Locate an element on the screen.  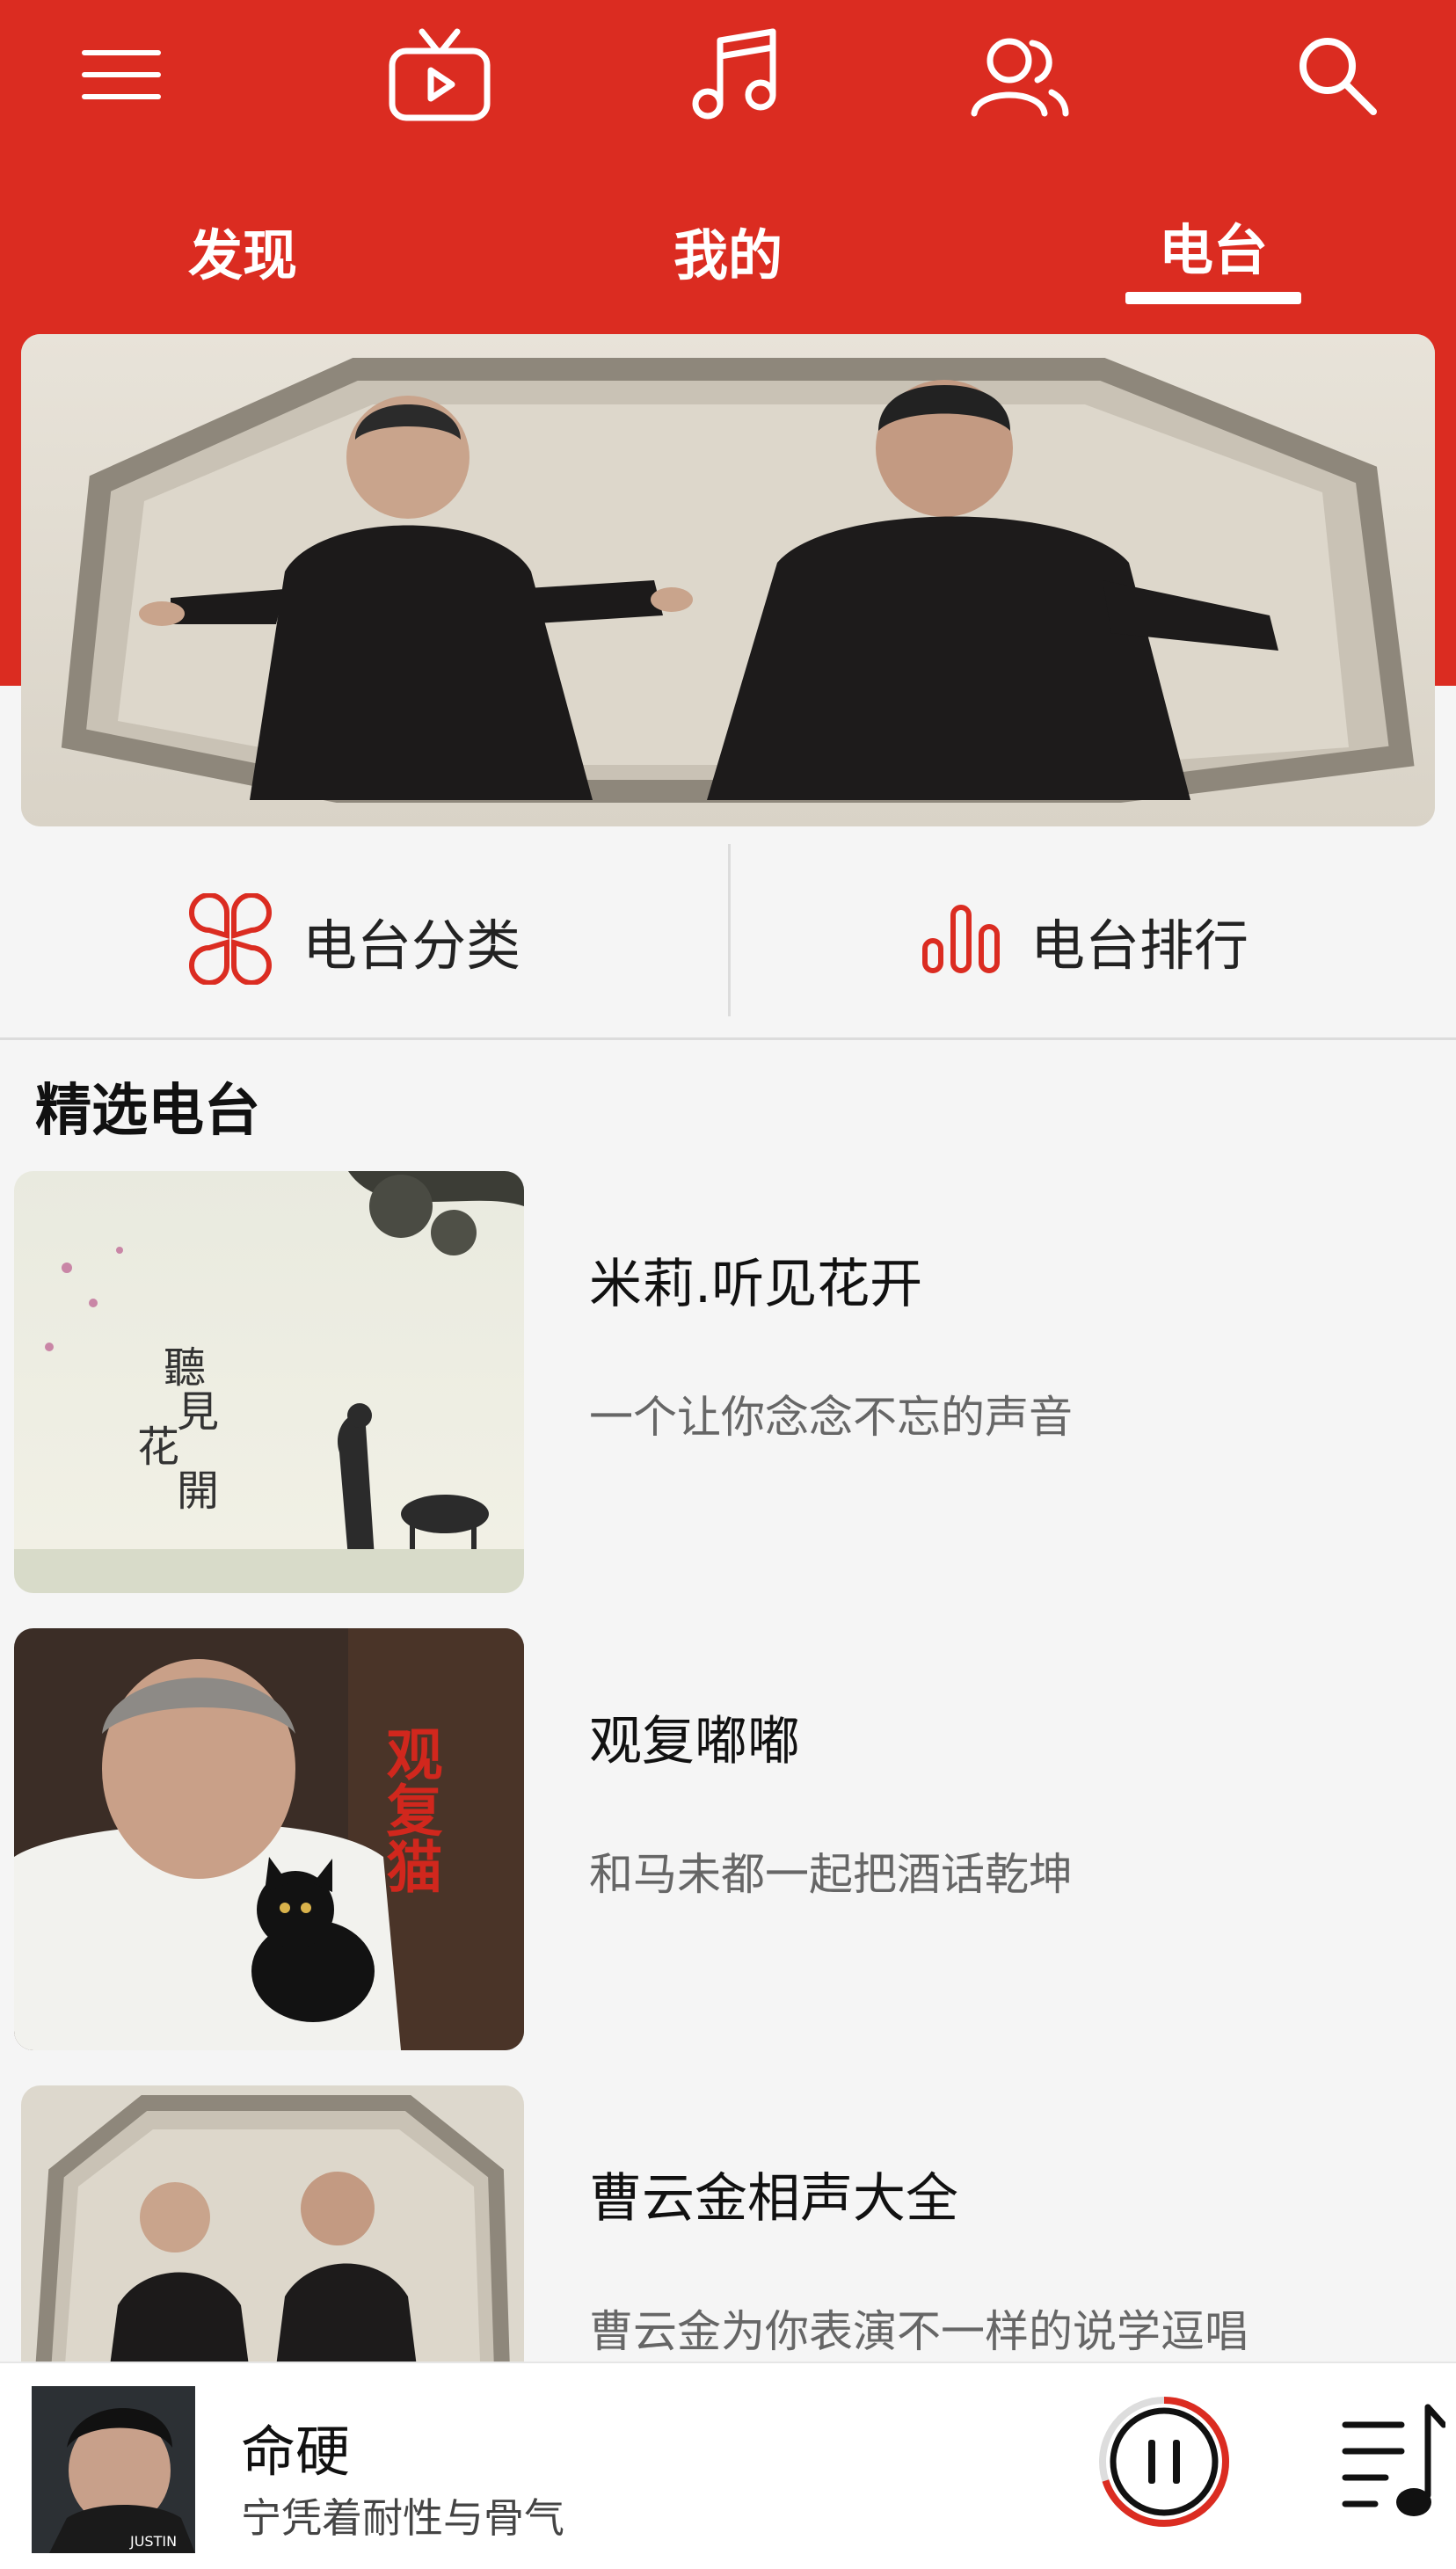
radio-desc: 和马未都一起把酒话乾坤 is located at coordinates (831, 1875).